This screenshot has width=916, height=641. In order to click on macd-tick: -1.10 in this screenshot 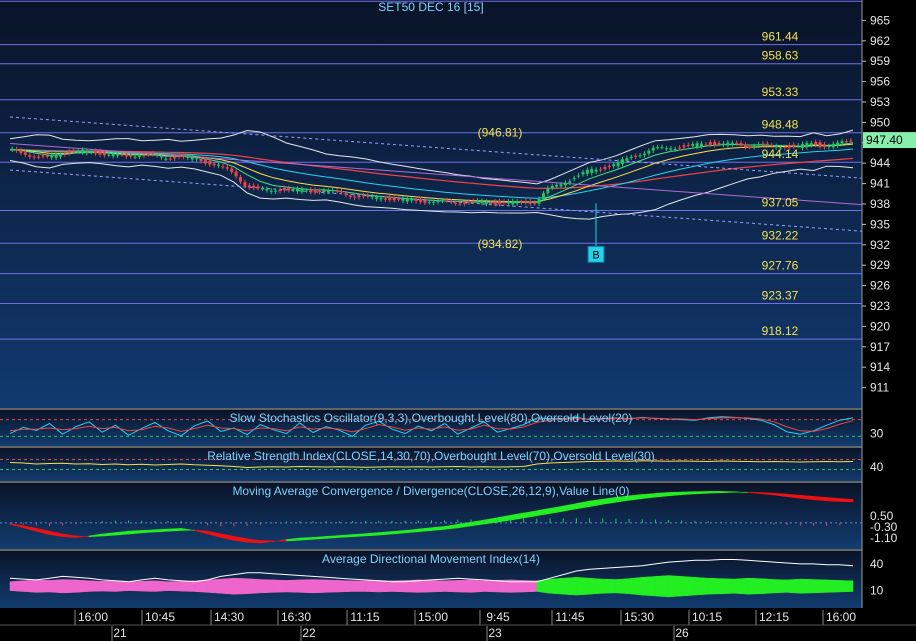, I will do `click(884, 538)`.